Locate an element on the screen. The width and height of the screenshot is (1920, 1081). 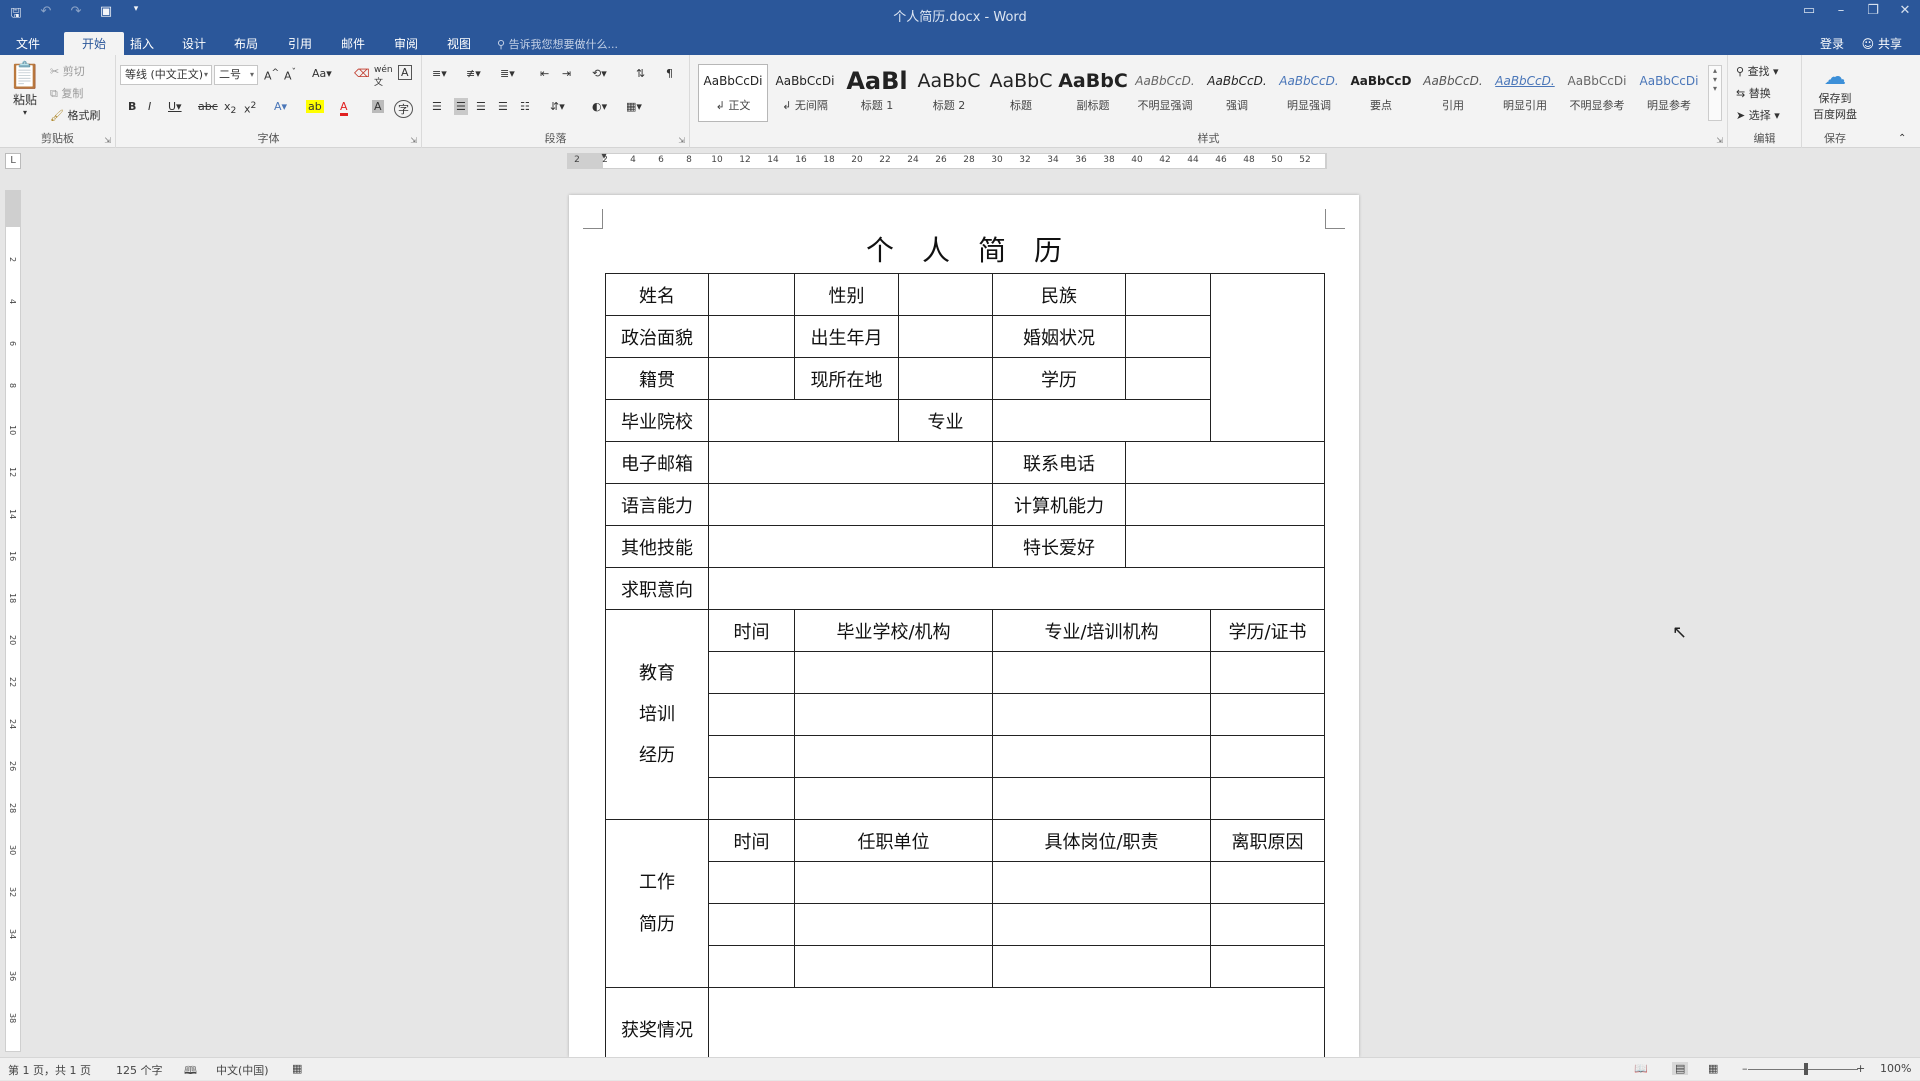
table-cell: 学历 is located at coordinates (1059, 378).